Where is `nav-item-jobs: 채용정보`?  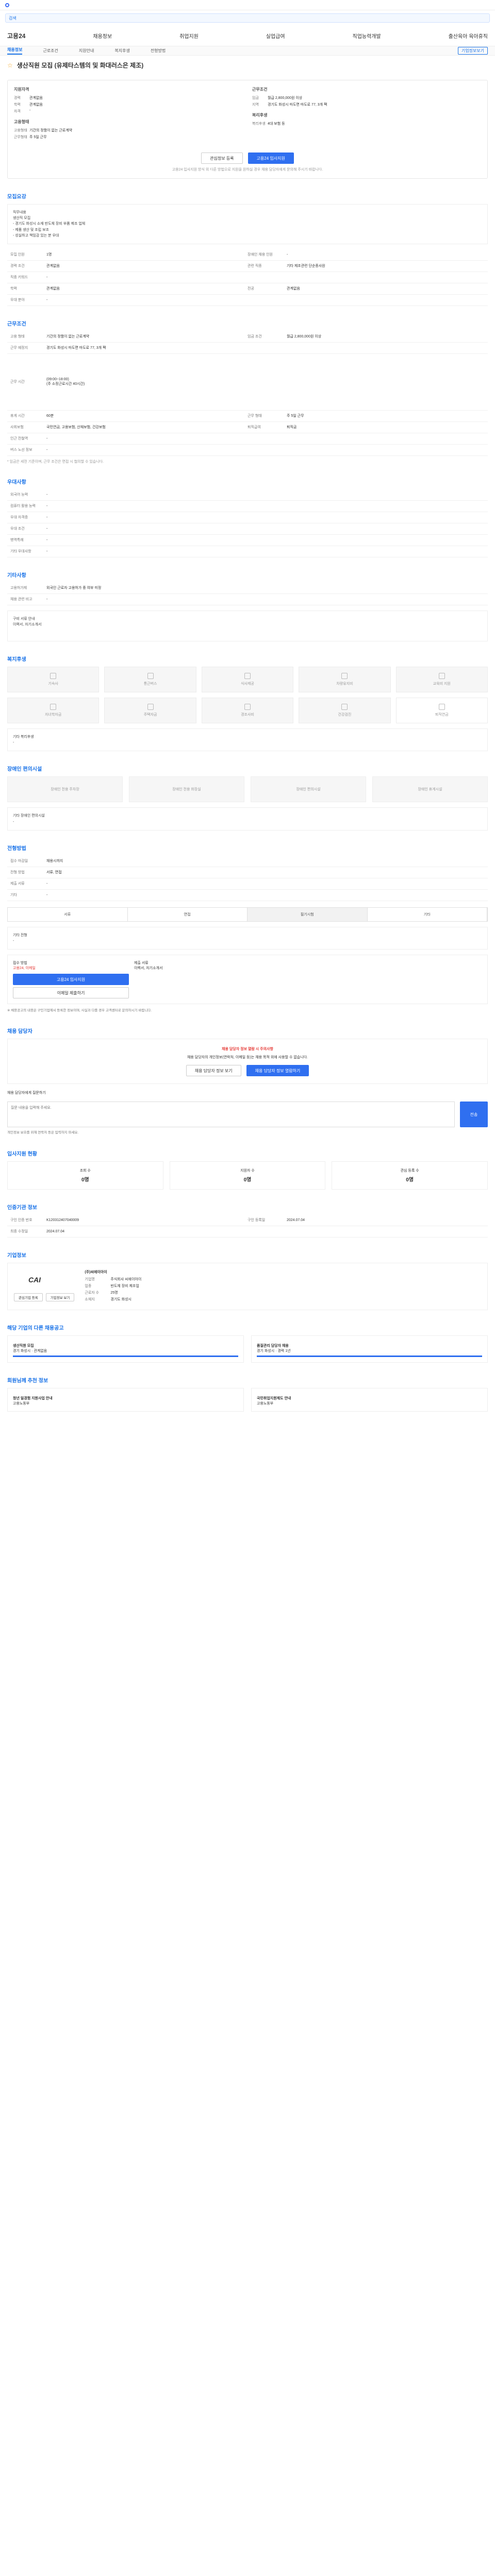 nav-item-jobs: 채용정보 is located at coordinates (102, 36).